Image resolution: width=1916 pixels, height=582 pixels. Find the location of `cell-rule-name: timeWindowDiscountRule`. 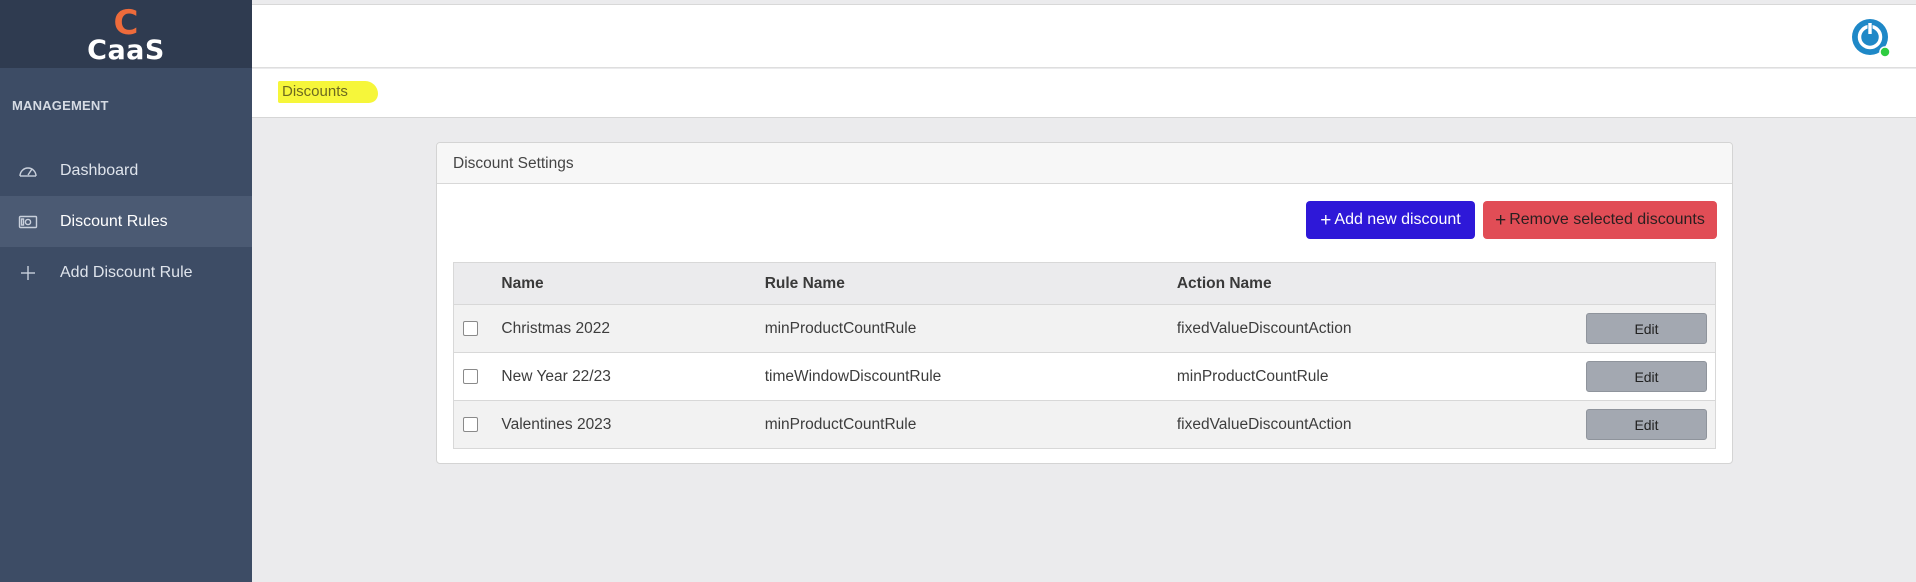

cell-rule-name: timeWindowDiscountRule is located at coordinates (970, 376).